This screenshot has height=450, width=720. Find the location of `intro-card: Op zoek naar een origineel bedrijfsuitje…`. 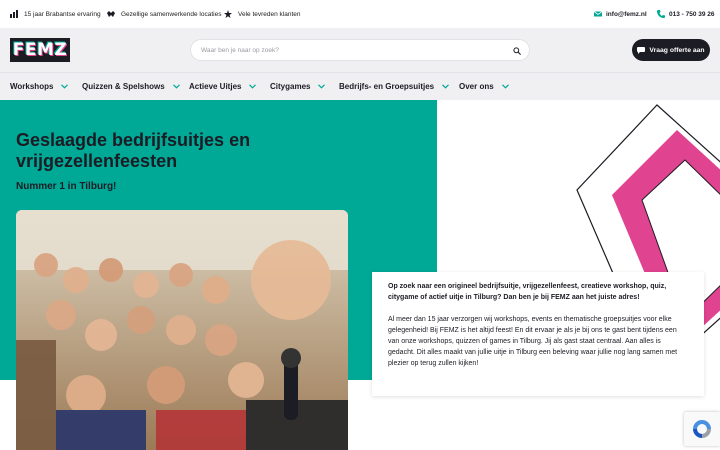

intro-card: Op zoek naar een origineel bedrijfsuitje… is located at coordinates (538, 334).